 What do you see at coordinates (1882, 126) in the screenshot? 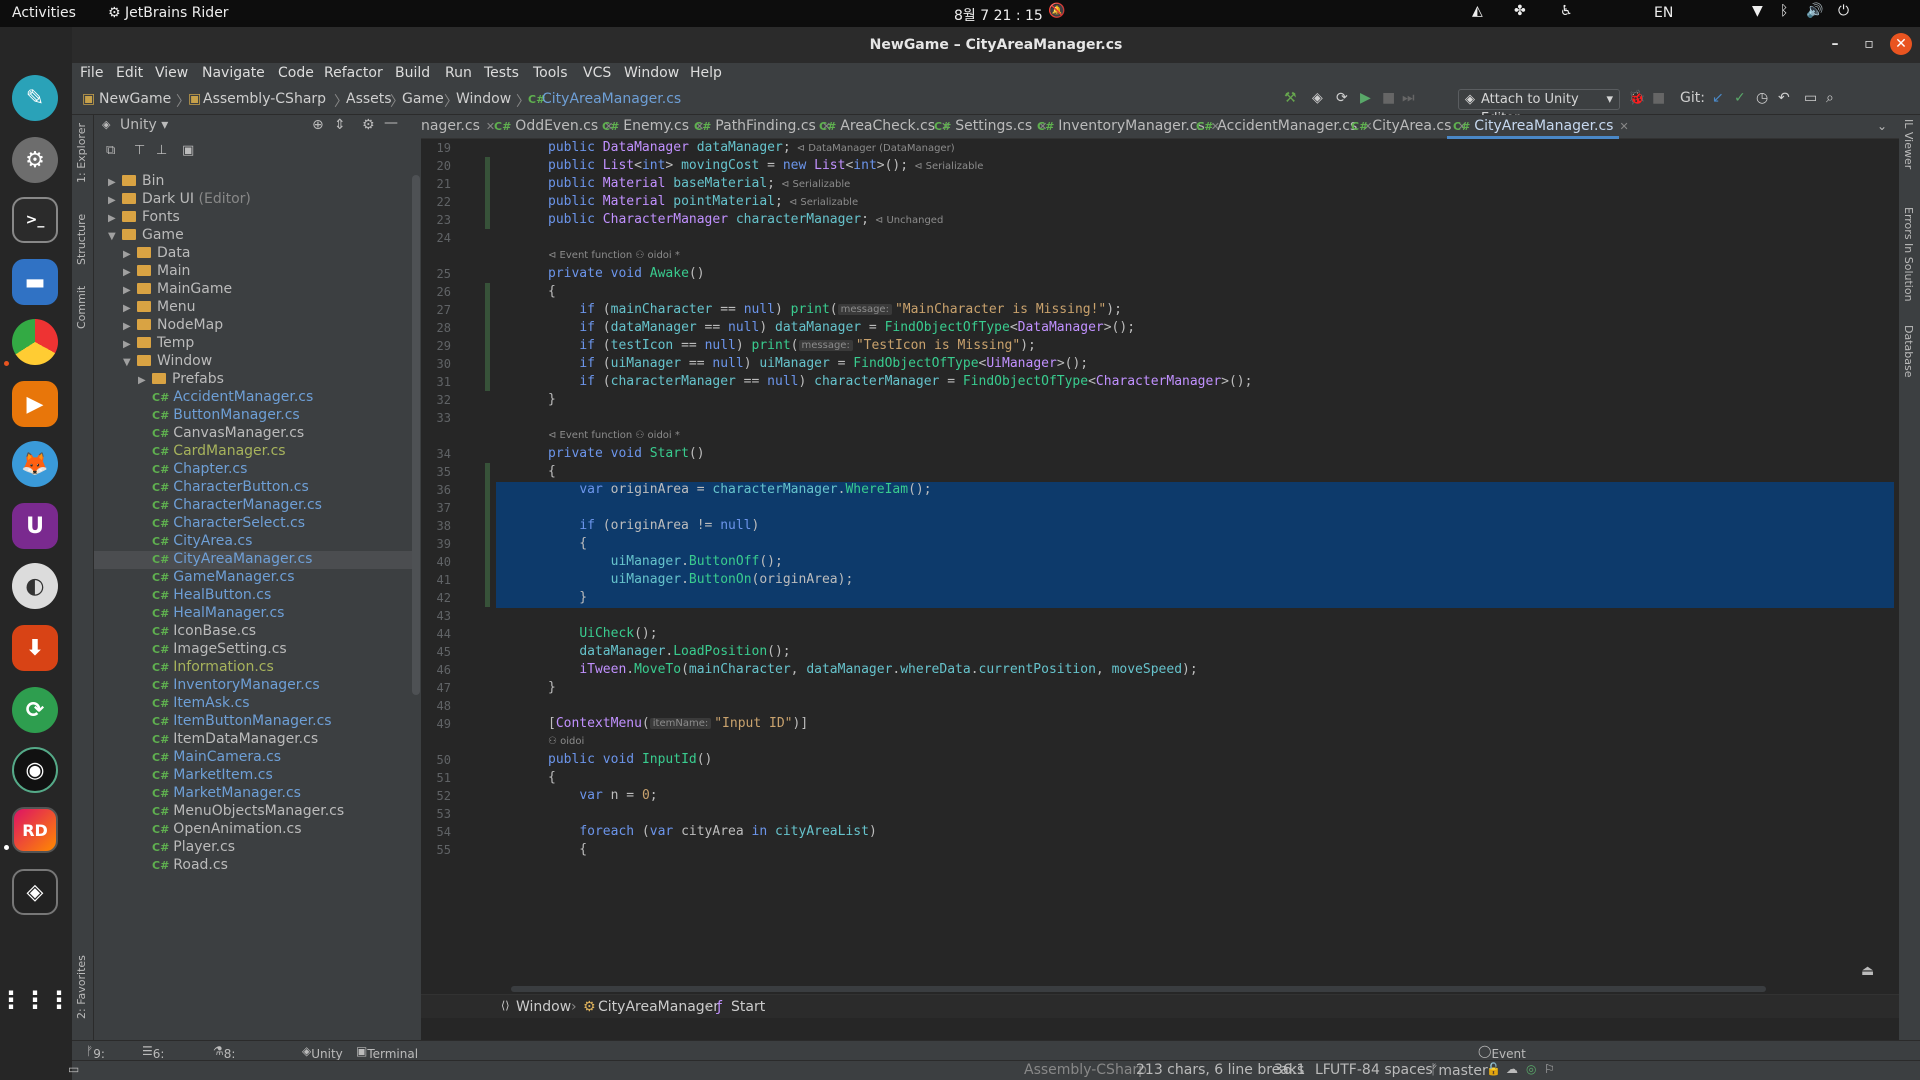
I see `tabs-overflow-icon: ⌄` at bounding box center [1882, 126].